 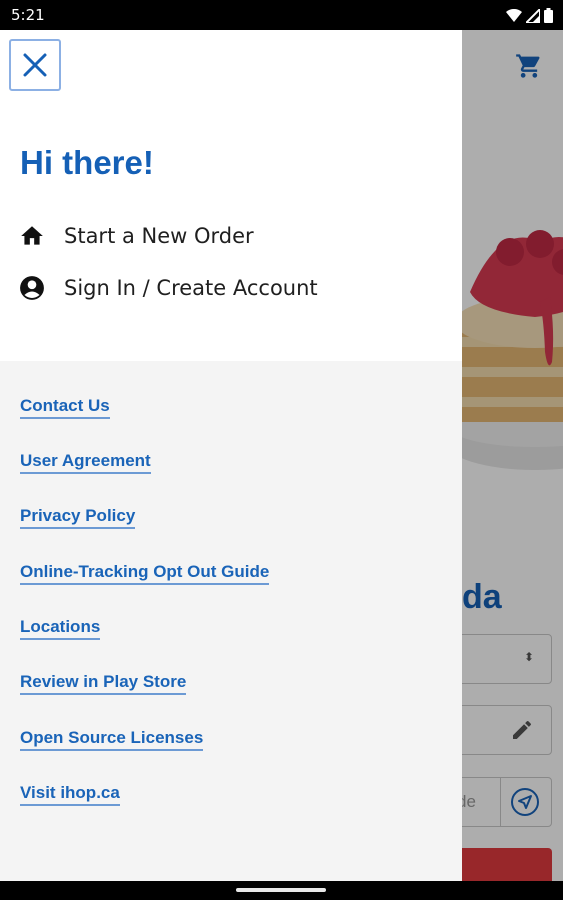 What do you see at coordinates (60, 628) in the screenshot?
I see `locations-link: Locations` at bounding box center [60, 628].